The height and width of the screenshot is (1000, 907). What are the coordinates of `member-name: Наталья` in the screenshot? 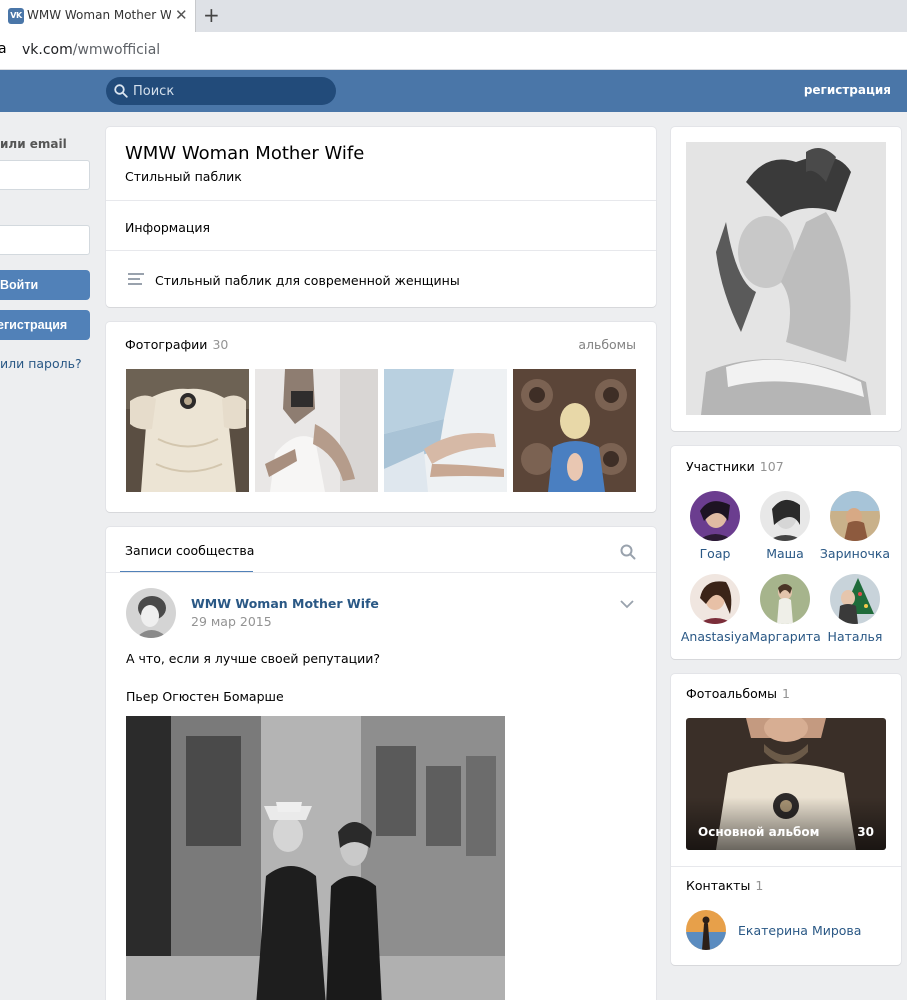 It's located at (855, 636).